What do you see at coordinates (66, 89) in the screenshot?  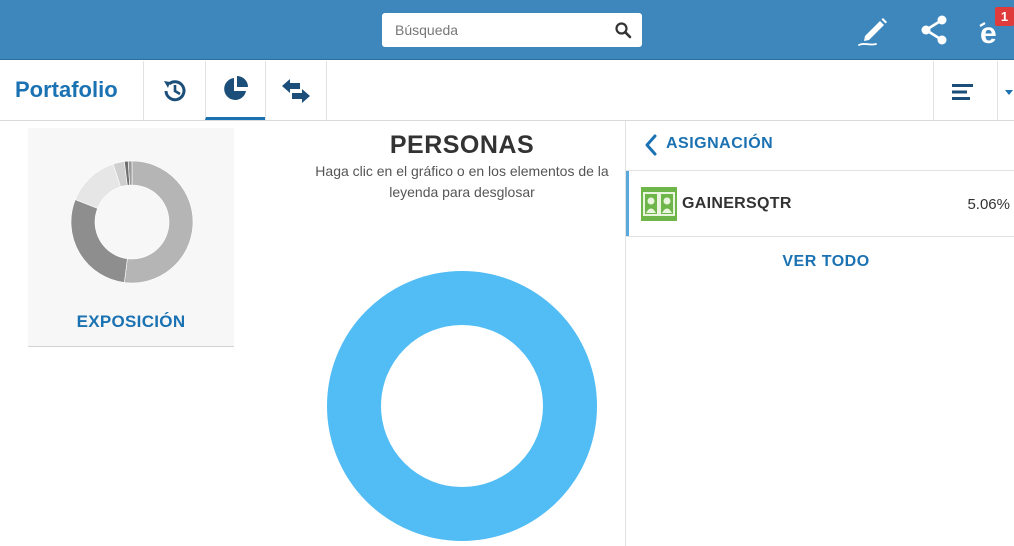 I see `page-title: Portafolio` at bounding box center [66, 89].